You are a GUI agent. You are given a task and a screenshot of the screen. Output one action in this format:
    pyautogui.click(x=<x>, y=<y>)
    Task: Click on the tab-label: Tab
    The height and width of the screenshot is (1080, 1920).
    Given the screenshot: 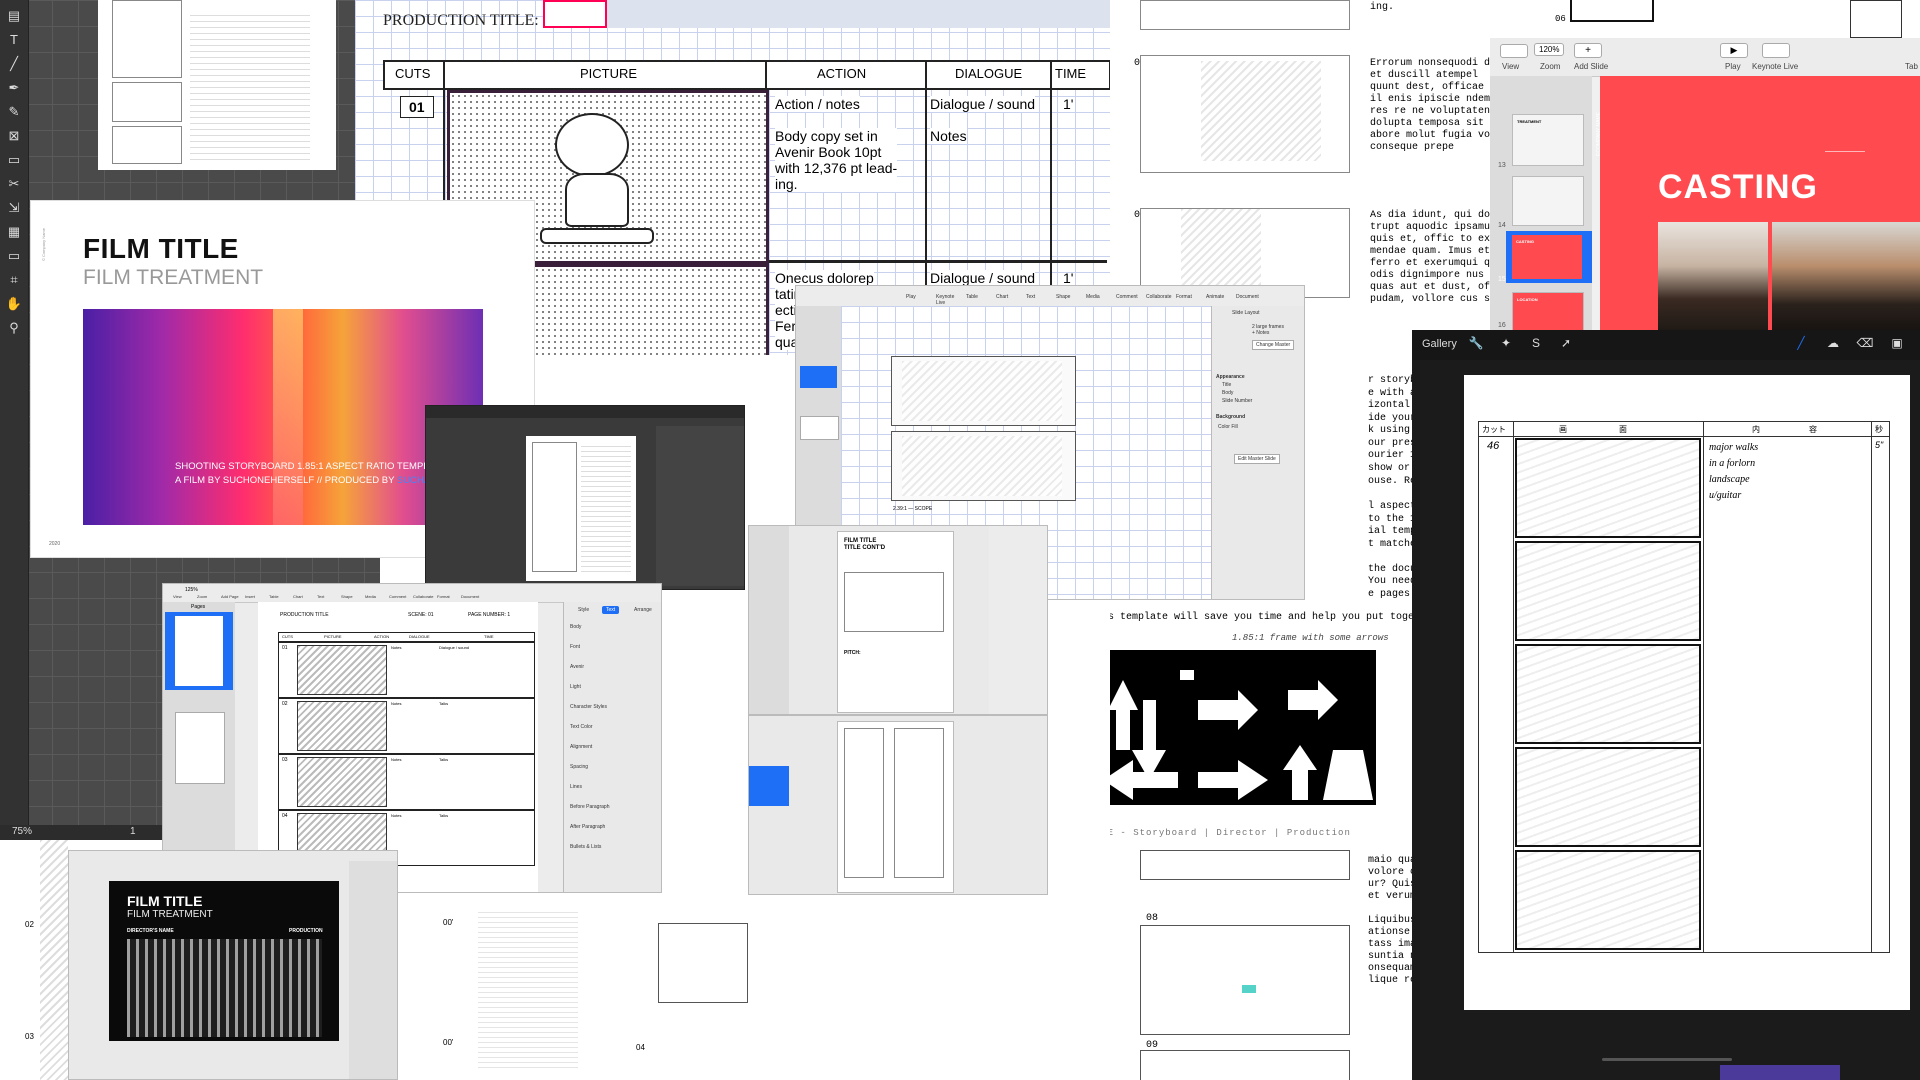 What is the action you would take?
    pyautogui.click(x=1911, y=66)
    